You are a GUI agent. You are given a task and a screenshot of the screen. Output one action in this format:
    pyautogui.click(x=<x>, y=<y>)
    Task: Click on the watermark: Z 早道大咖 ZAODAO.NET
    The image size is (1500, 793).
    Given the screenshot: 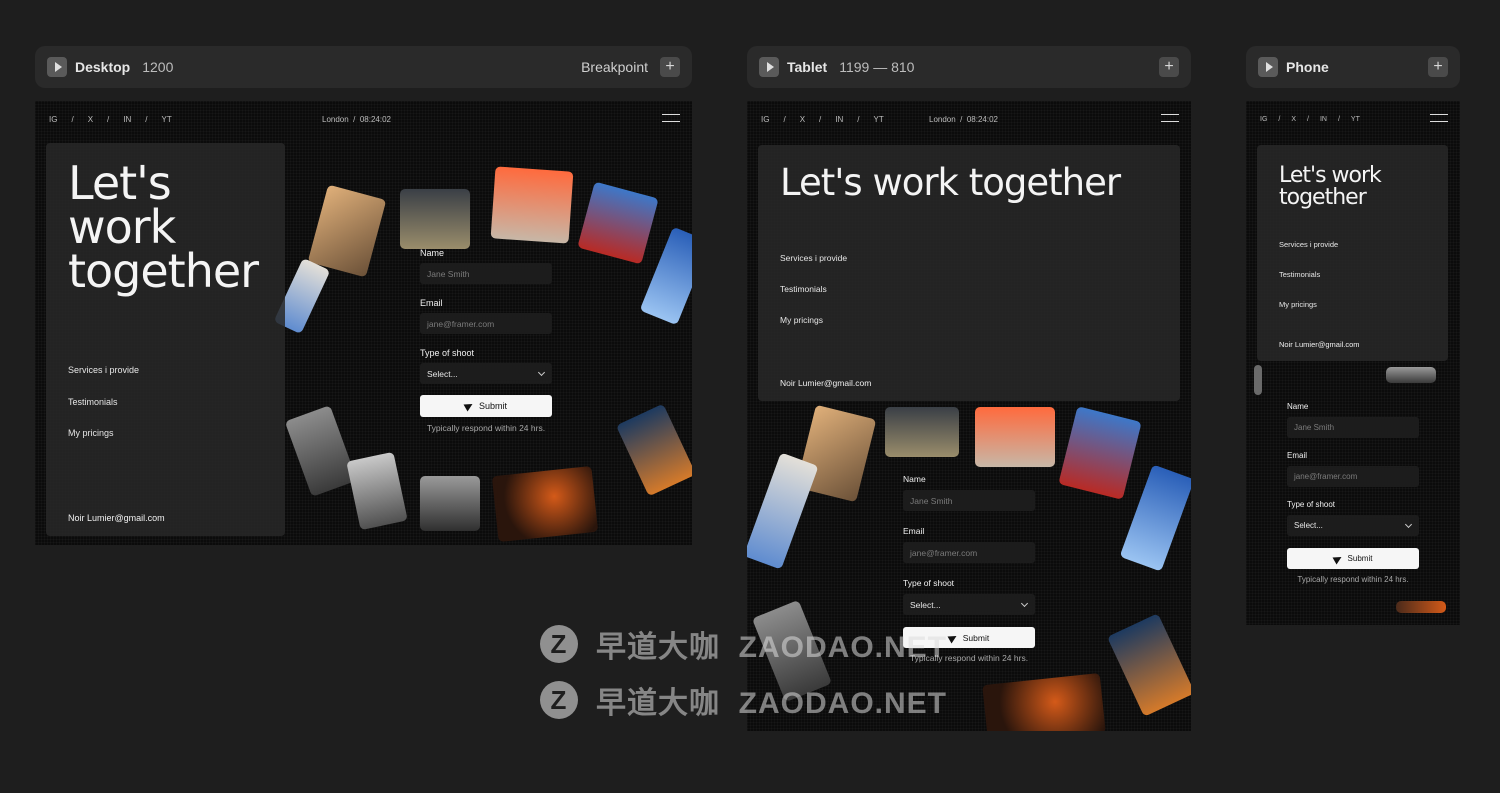 What is the action you would take?
    pyautogui.click(x=743, y=700)
    